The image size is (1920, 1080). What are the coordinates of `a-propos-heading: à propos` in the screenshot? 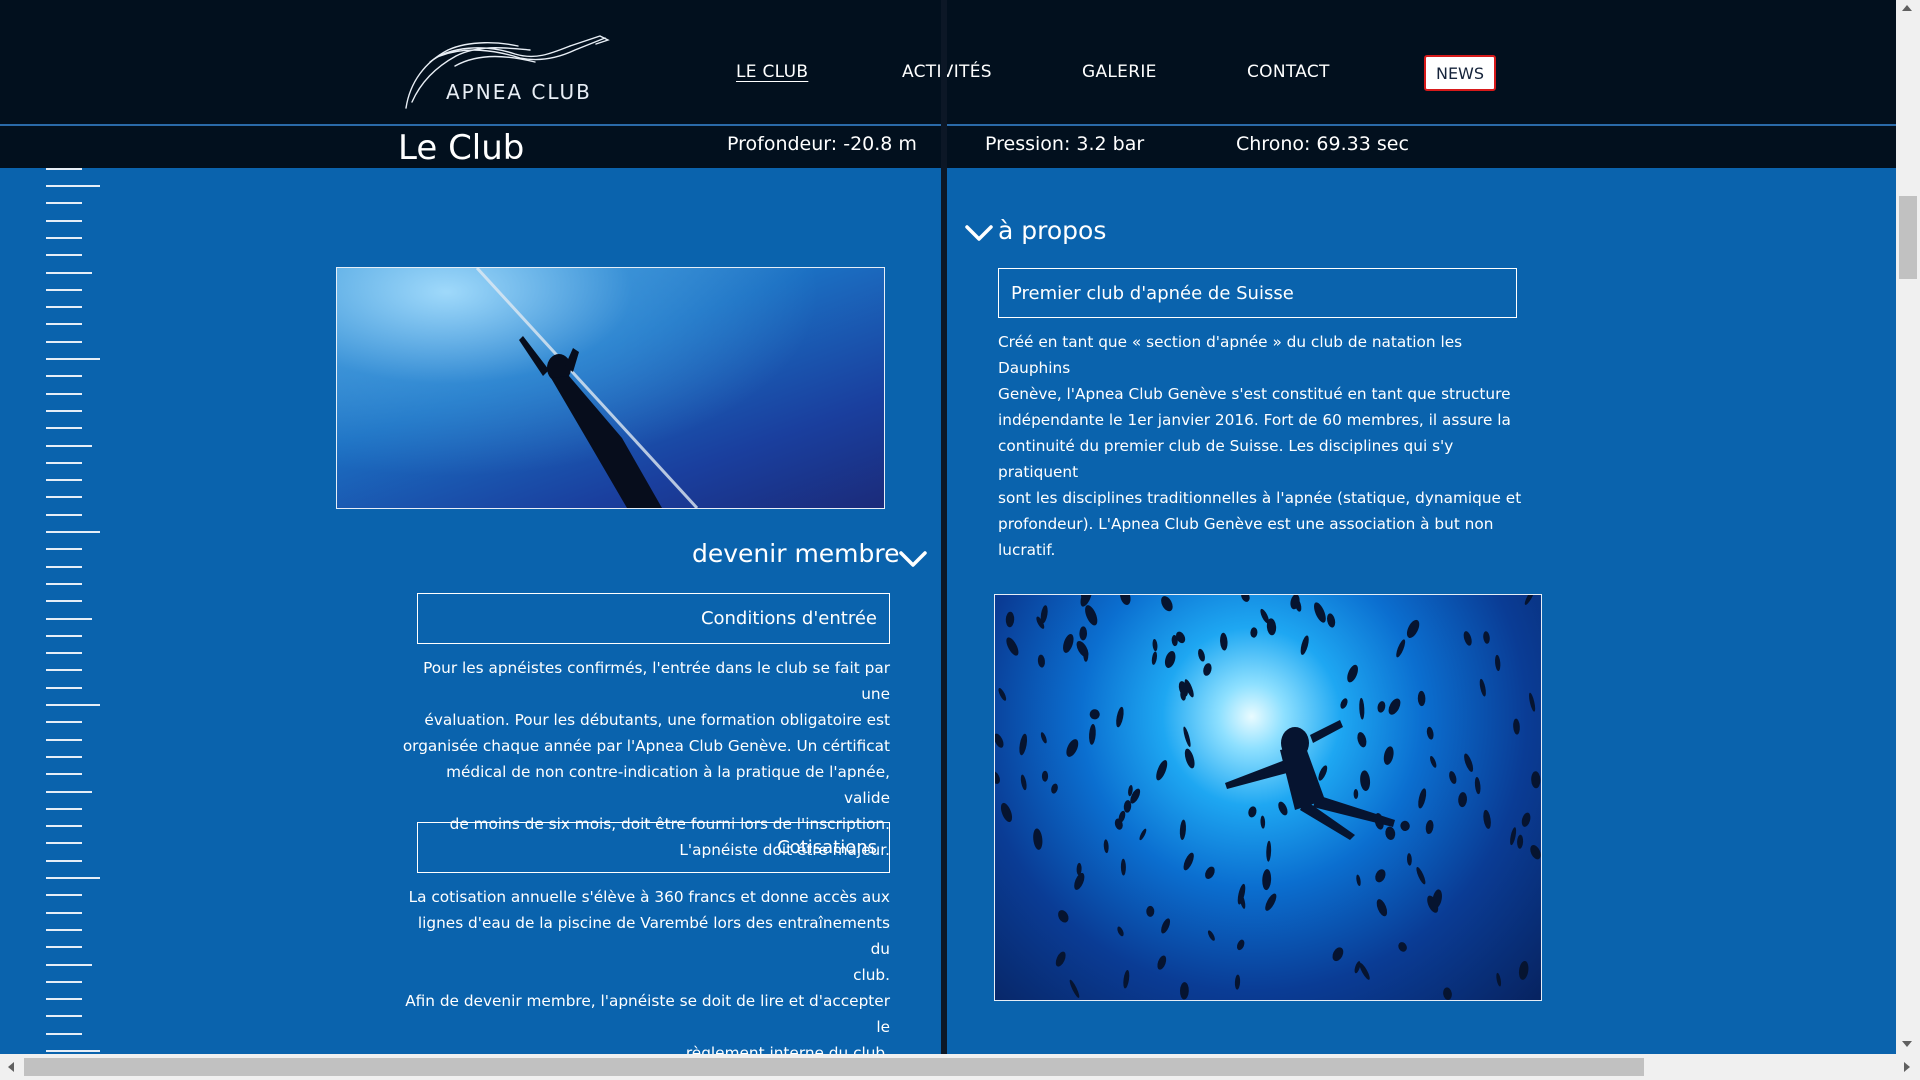 It's located at (1052, 230).